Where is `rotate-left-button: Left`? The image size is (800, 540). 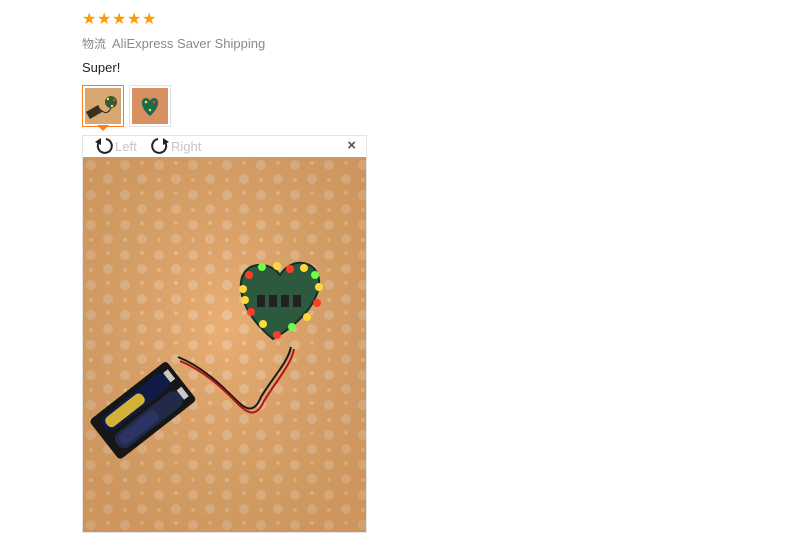
rotate-left-button: Left is located at coordinates (115, 146).